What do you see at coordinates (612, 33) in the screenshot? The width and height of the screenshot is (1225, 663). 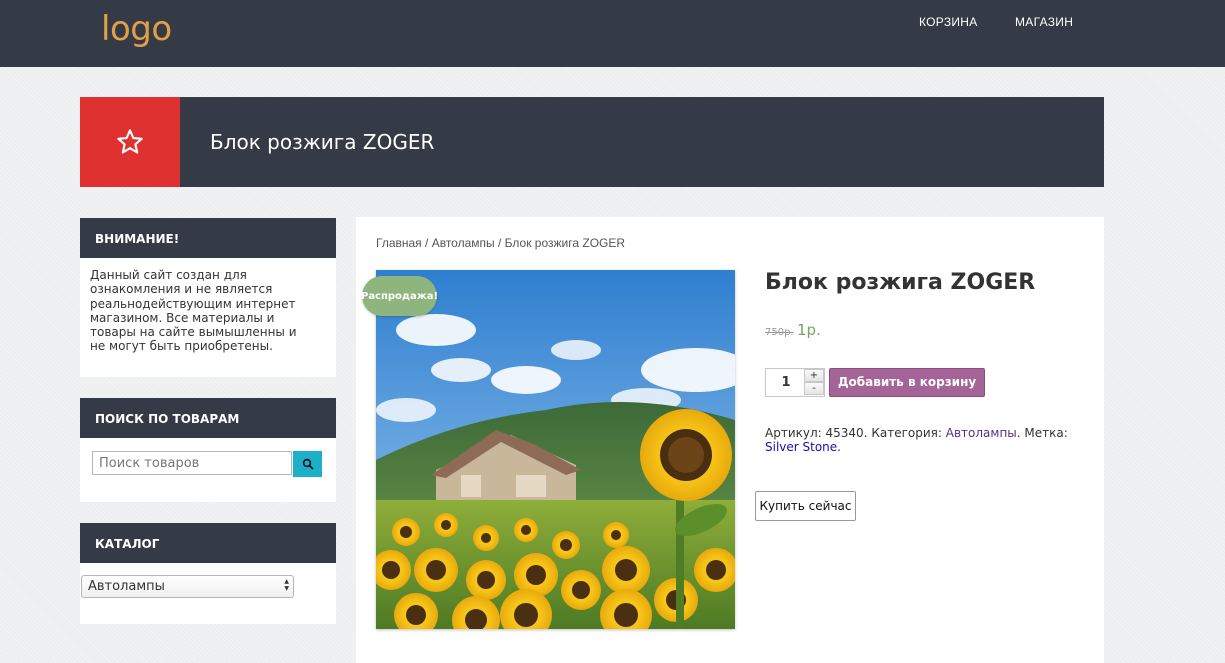 I see `top-header: logo КОРЗИНА МАГАЗИН` at bounding box center [612, 33].